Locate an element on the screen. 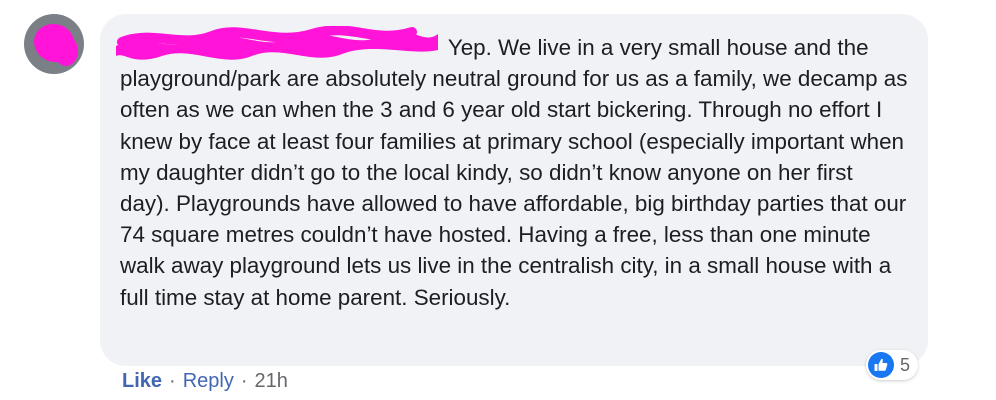  like-button: Like is located at coordinates (142, 381).